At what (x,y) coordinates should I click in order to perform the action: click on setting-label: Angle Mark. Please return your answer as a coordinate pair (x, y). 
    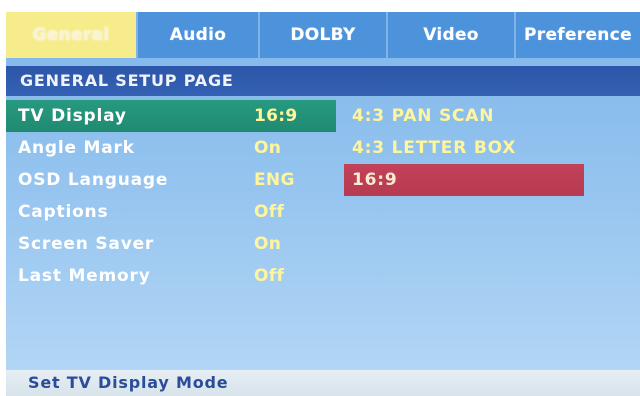
    Looking at the image, I should click on (76, 148).